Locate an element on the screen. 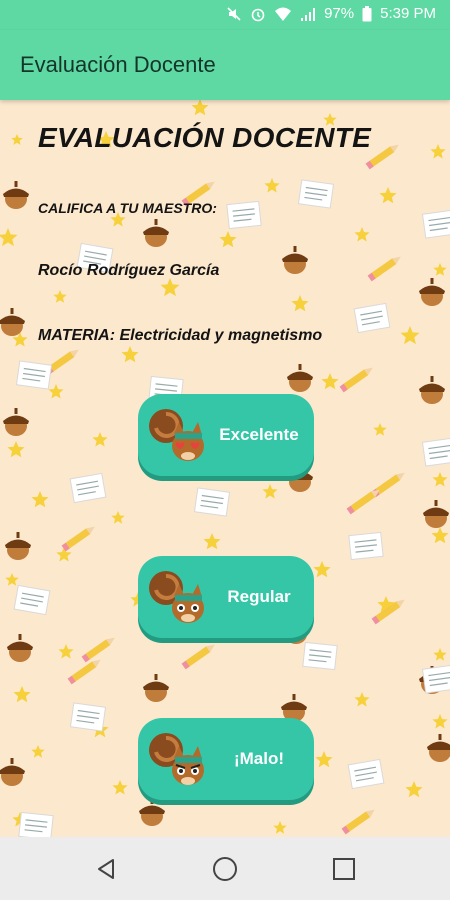 The height and width of the screenshot is (900, 450). squirrel-angry-icon is located at coordinates (176, 759).